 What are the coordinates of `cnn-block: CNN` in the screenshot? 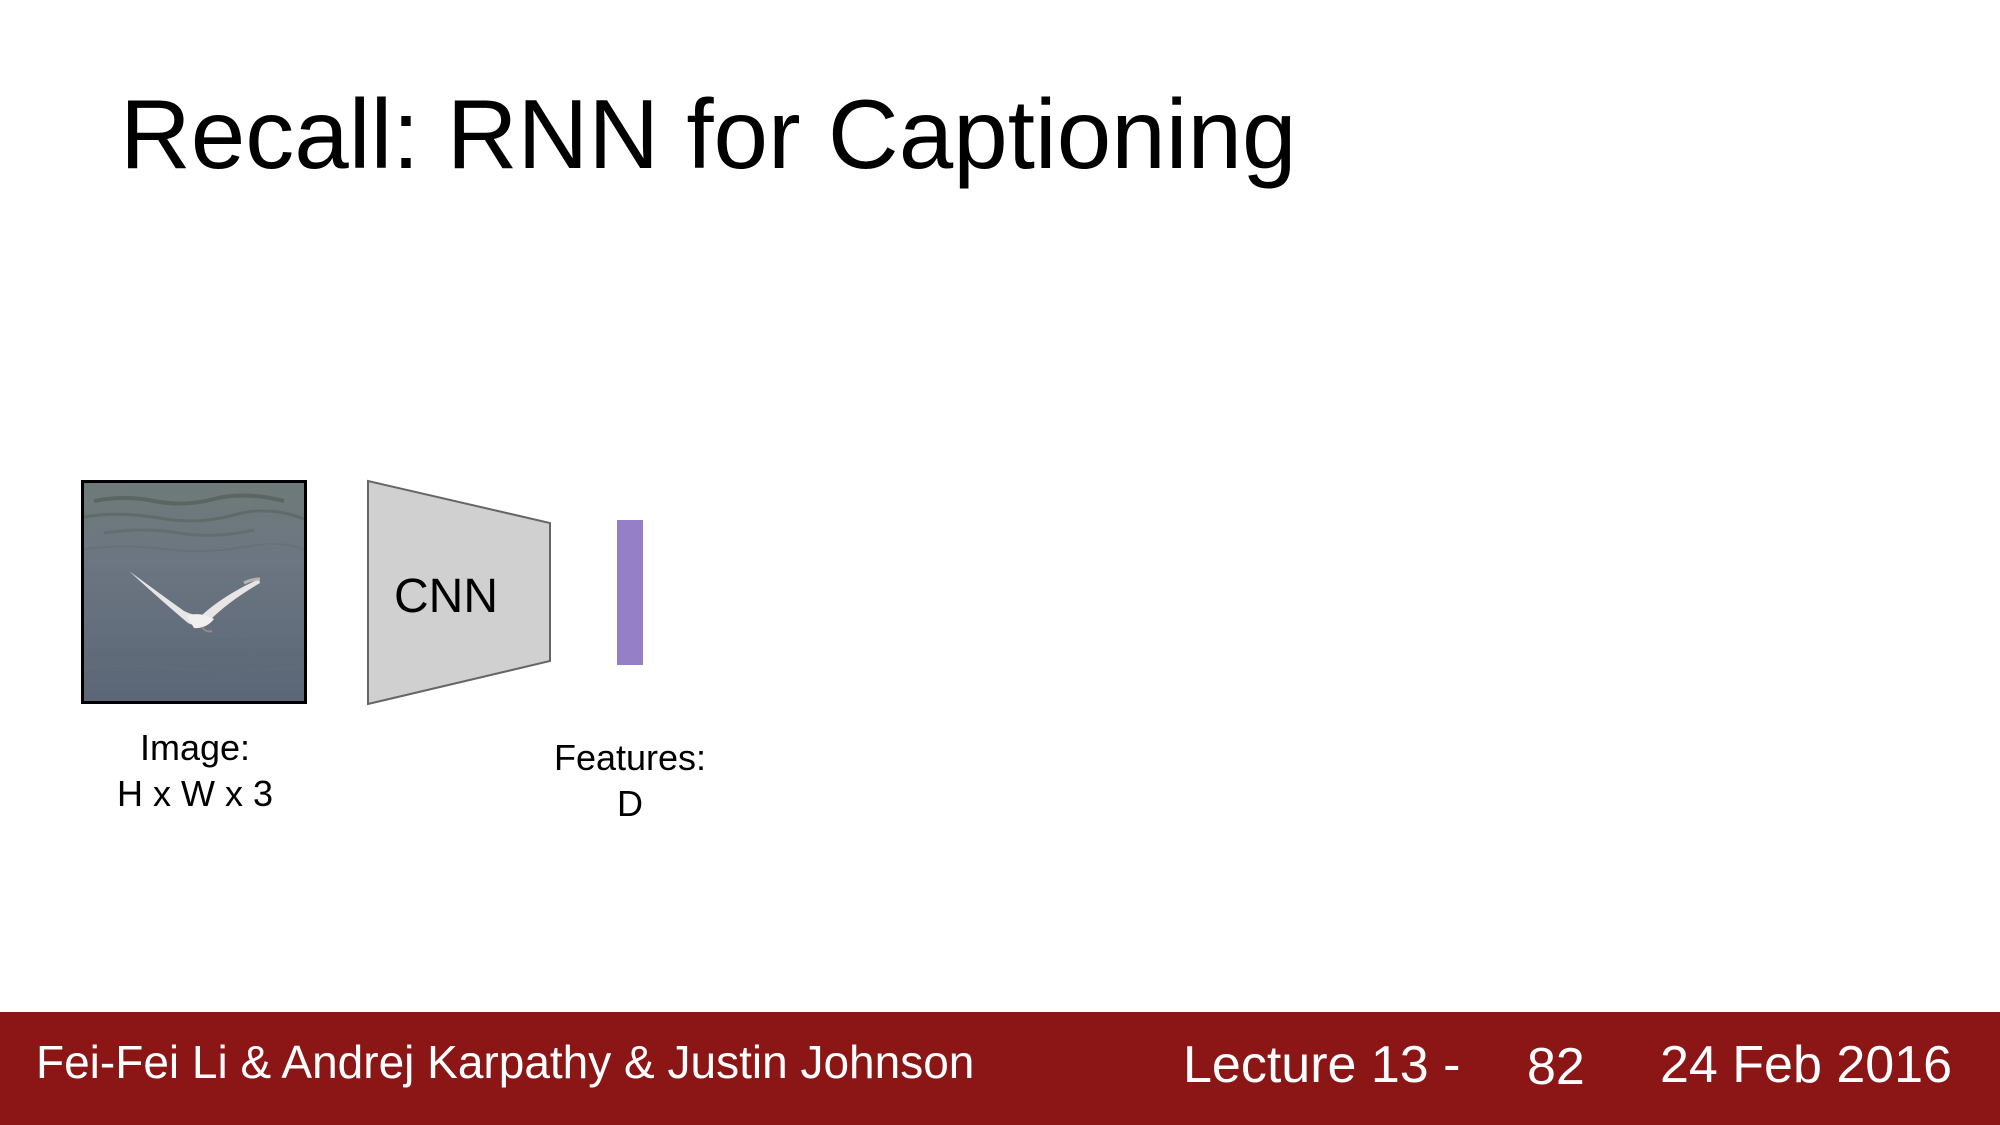 It's located at (459, 592).